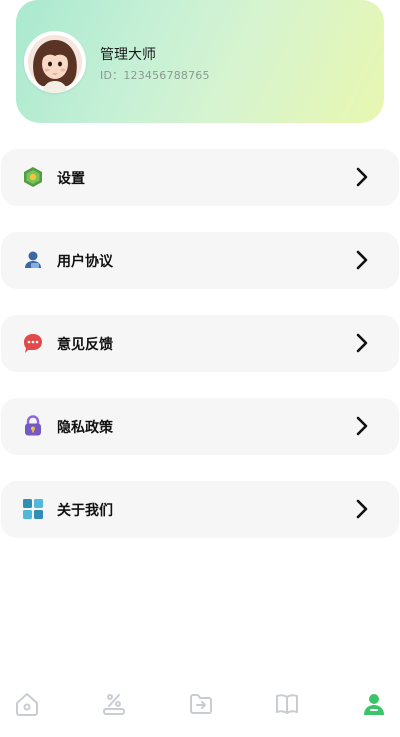 The width and height of the screenshot is (400, 737). What do you see at coordinates (200, 177) in the screenshot?
I see `menu-item-settings: 设置` at bounding box center [200, 177].